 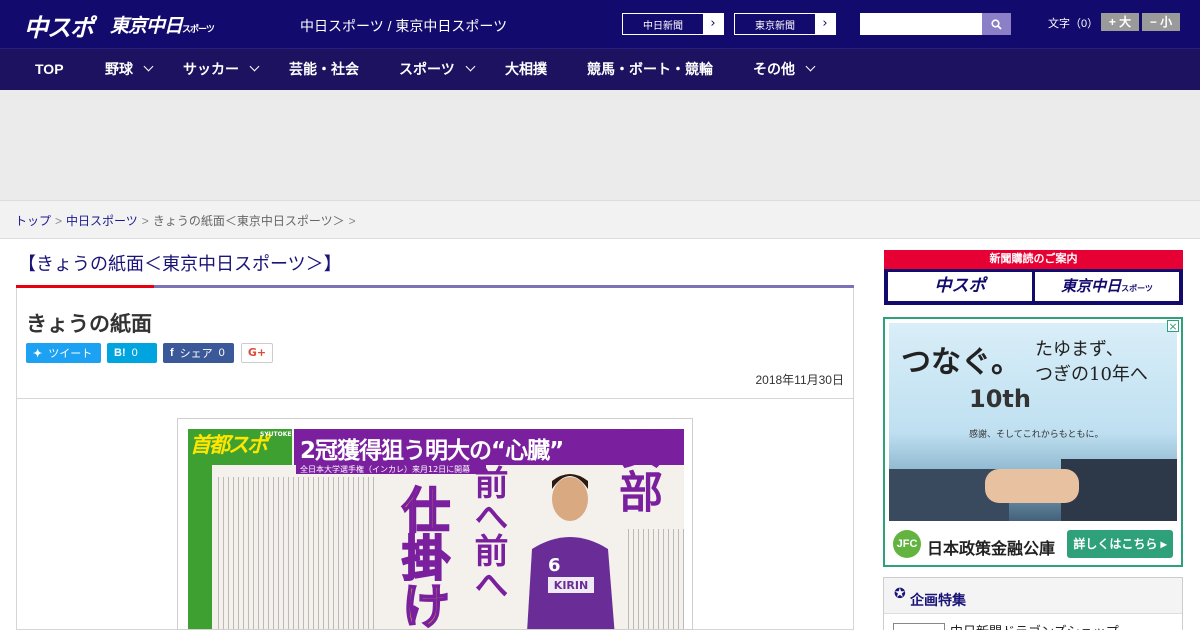 I want to click on player-photo: KIRIN 6, so click(x=571, y=551).